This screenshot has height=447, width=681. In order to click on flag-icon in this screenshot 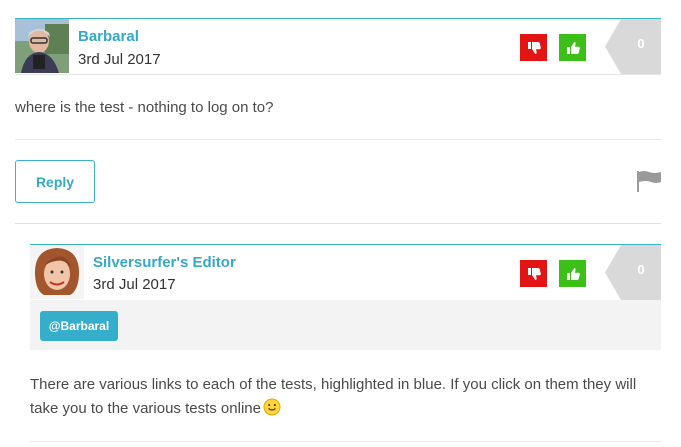, I will do `click(649, 181)`.